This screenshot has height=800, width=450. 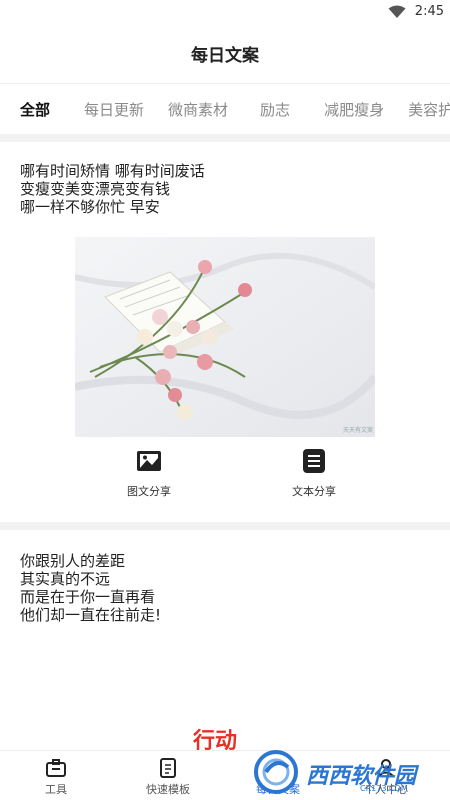 I want to click on page-title: 每日文案, so click(x=225, y=56).